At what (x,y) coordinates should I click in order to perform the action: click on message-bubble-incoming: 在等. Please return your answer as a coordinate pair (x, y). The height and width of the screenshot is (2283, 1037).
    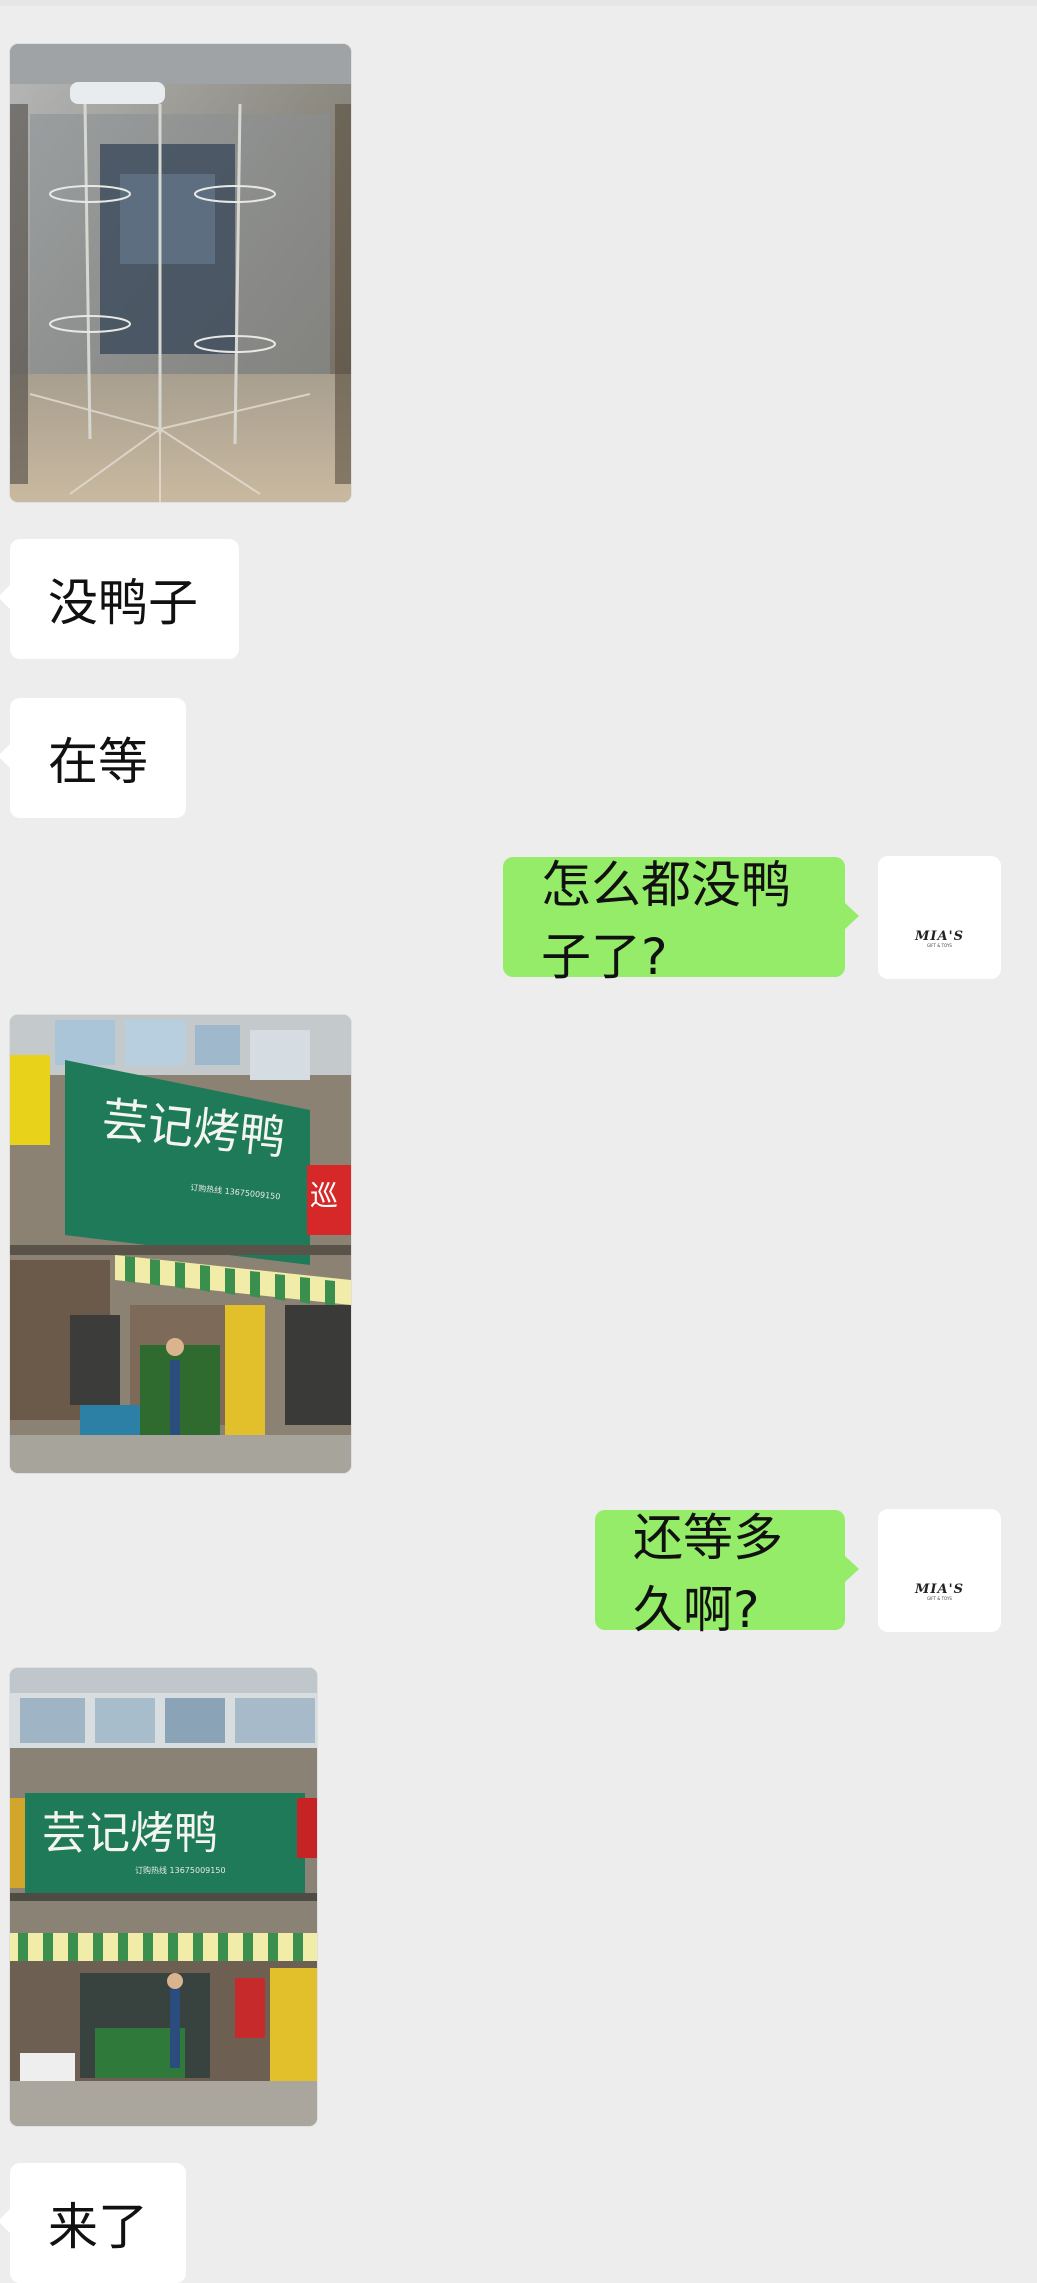
    Looking at the image, I should click on (93, 758).